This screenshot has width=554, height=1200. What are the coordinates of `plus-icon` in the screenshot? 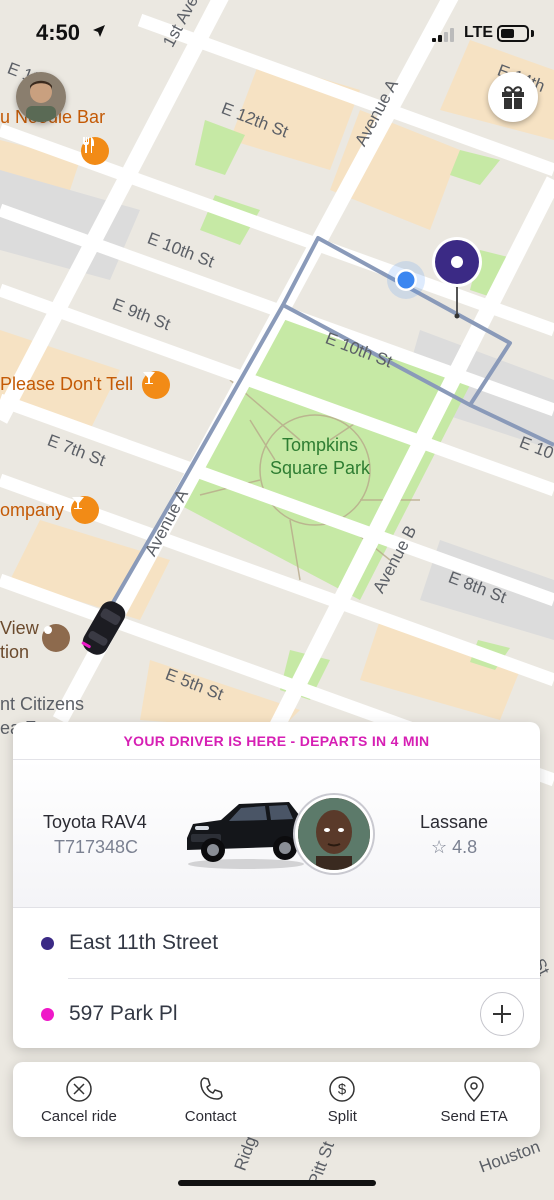 It's located at (502, 1014).